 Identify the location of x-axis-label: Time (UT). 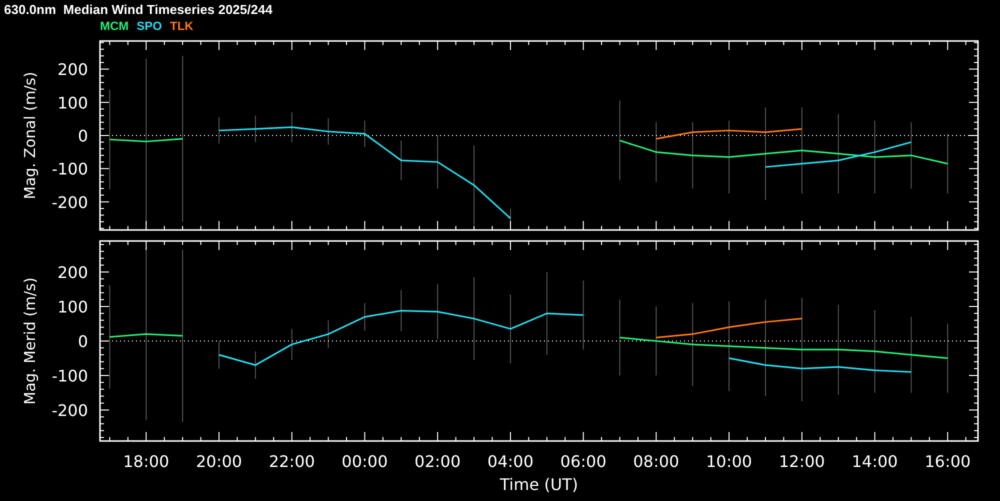
(539, 484).